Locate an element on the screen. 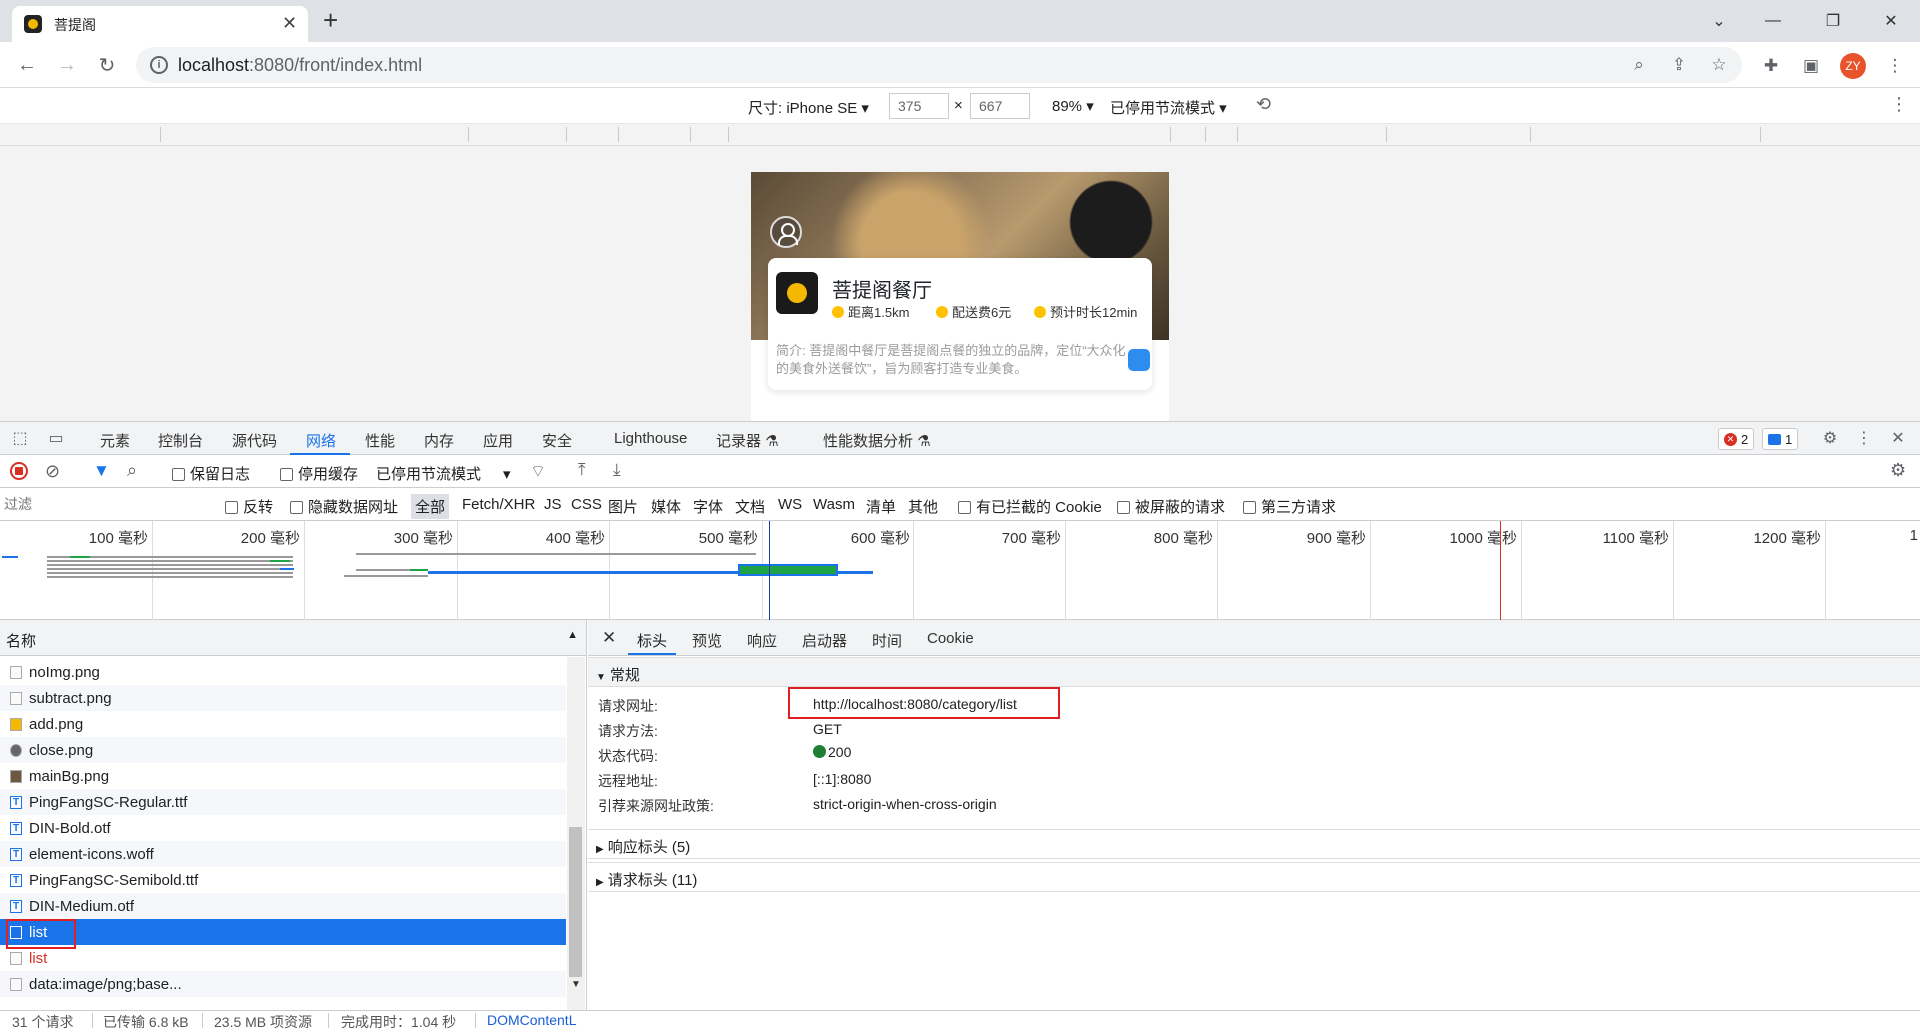 This screenshot has width=1920, height=1032. search-icon: ⌕ is located at coordinates (132, 470).